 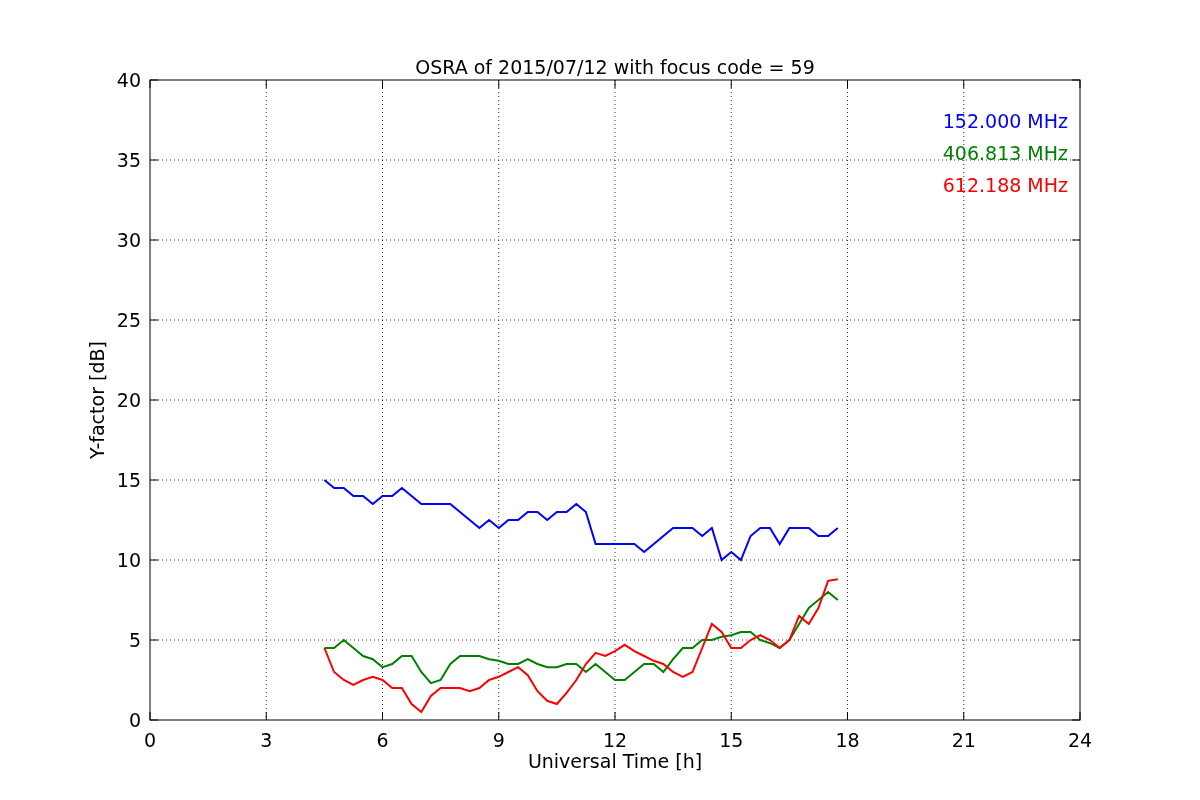 What do you see at coordinates (97, 400) in the screenshot?
I see `y-axis-label: Y-factor [dB]` at bounding box center [97, 400].